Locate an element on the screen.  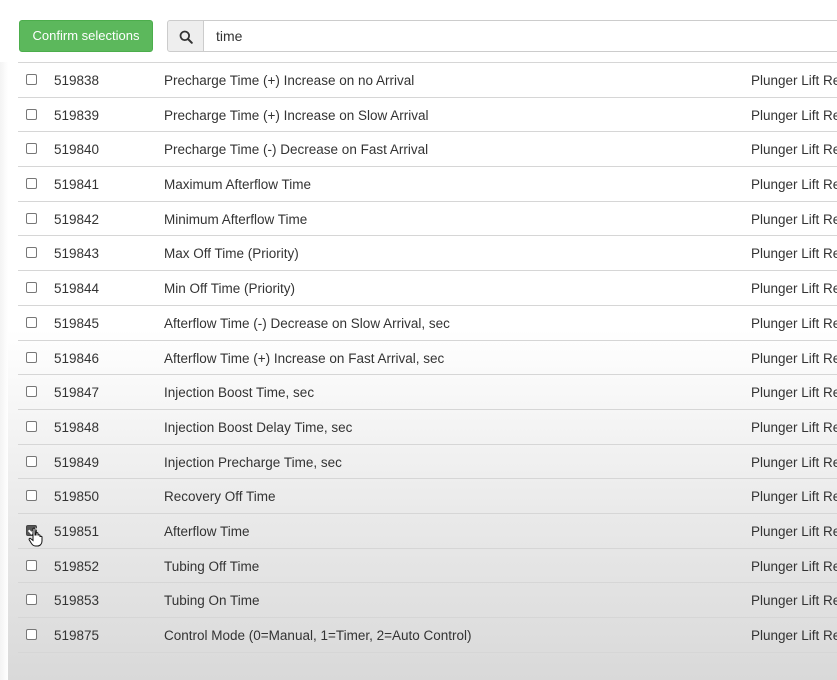
search-icon is located at coordinates (186, 37).